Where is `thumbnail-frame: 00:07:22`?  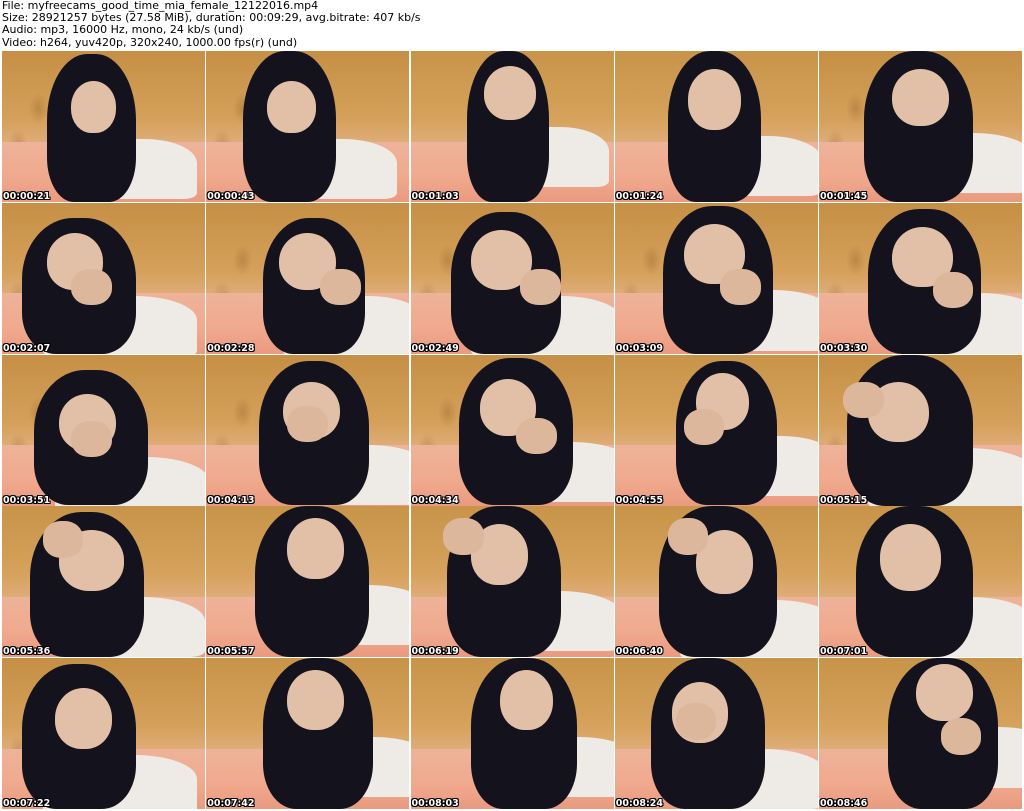
thumbnail-frame: 00:07:22 is located at coordinates (103, 733).